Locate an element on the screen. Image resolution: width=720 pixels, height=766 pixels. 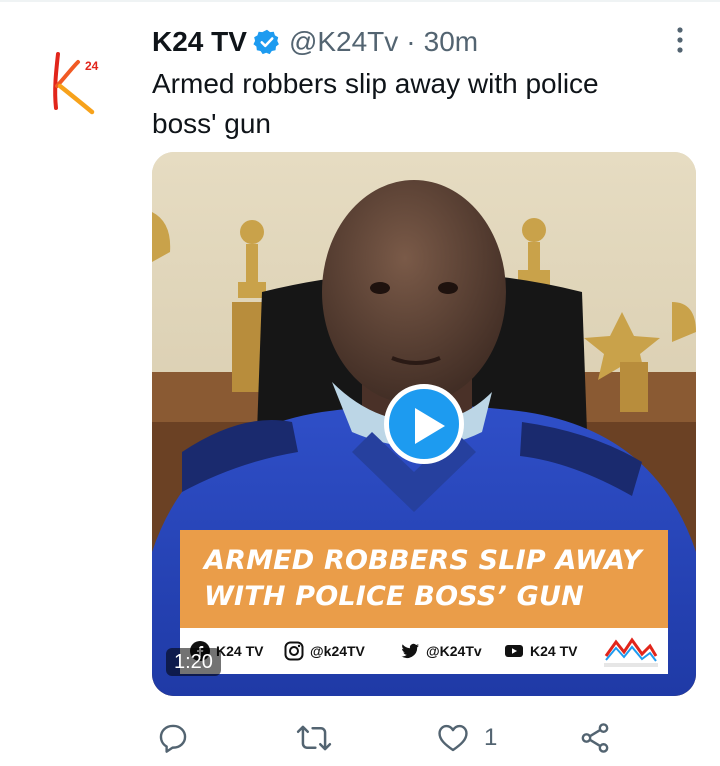
handle: @K24Tv is located at coordinates (343, 42).